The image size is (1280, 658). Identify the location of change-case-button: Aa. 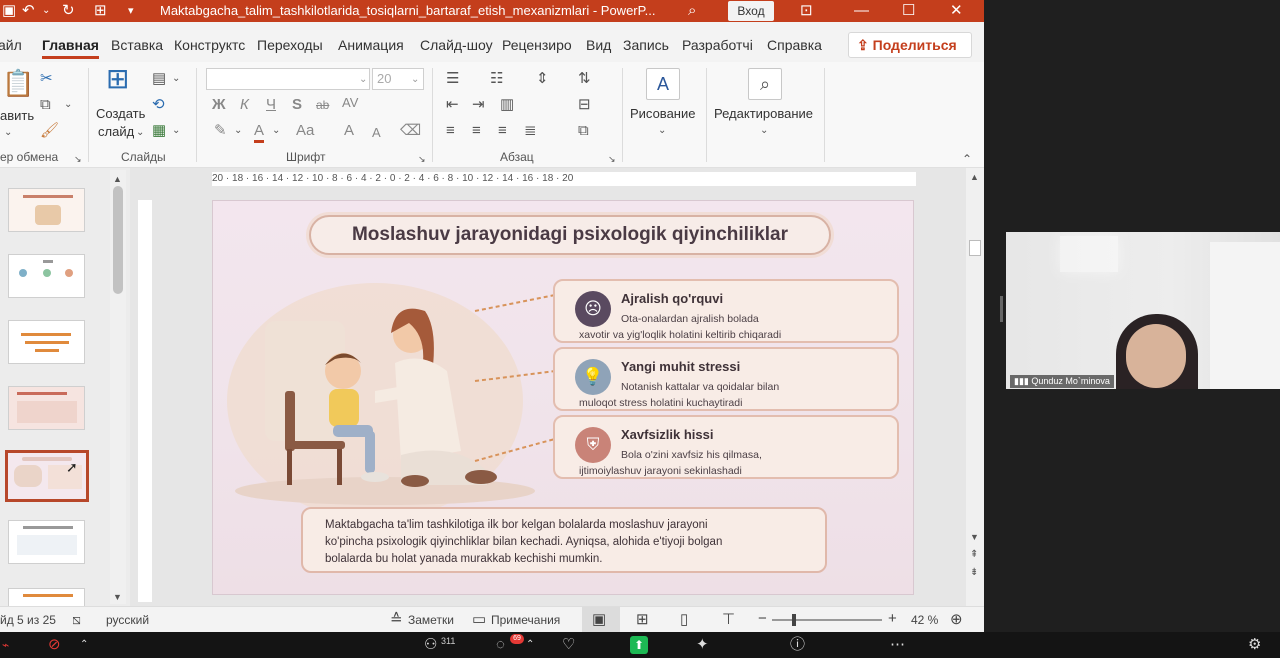
(305, 131).